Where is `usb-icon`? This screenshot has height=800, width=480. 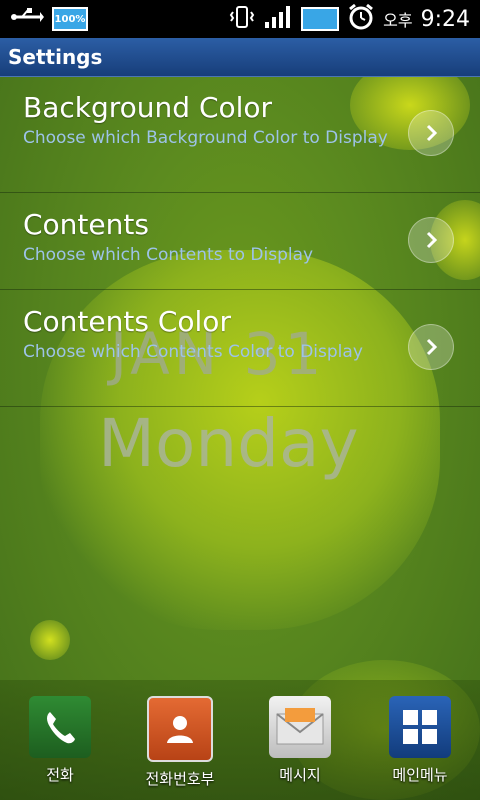 usb-icon is located at coordinates (27, 19).